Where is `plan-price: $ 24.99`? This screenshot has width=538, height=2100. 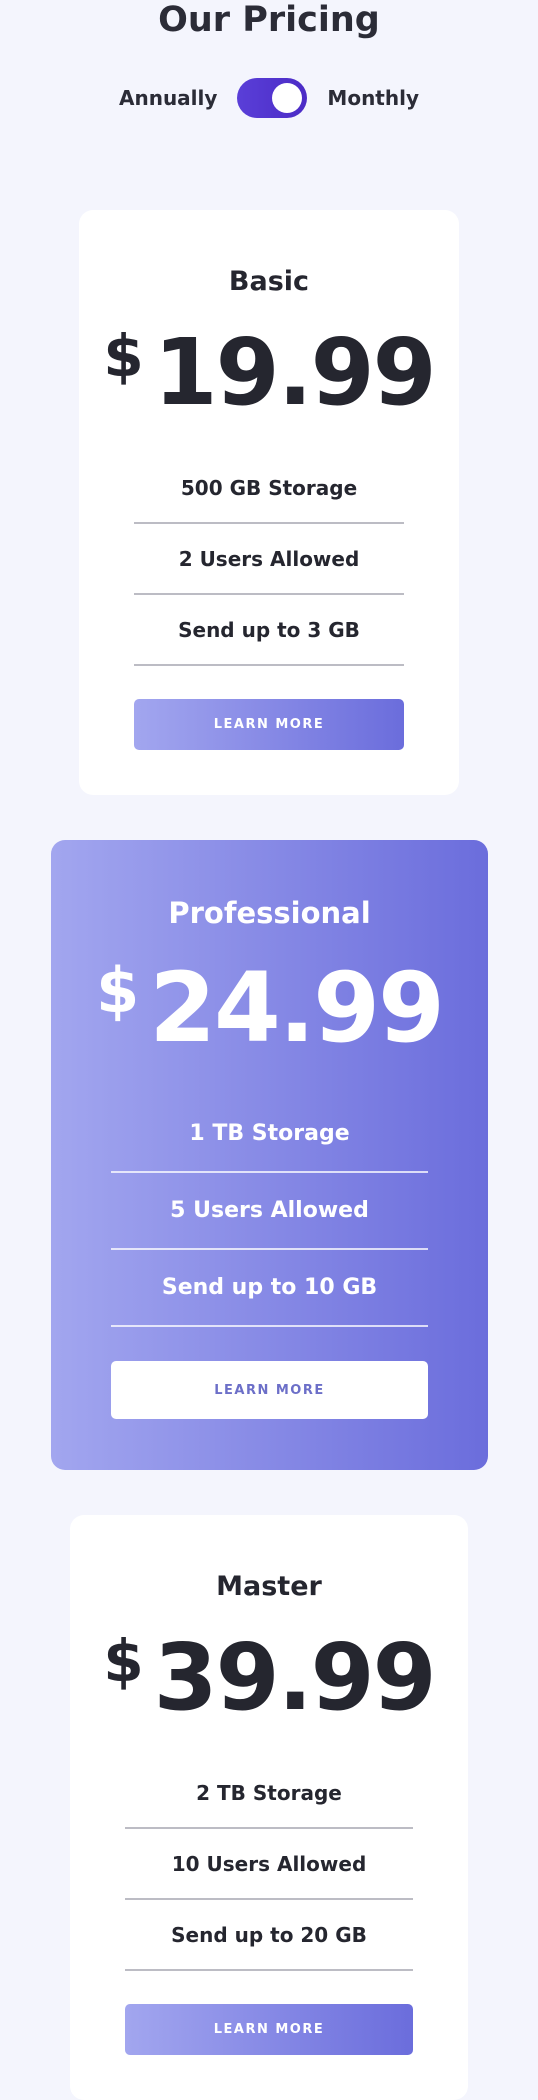
plan-price: $ 24.99 is located at coordinates (269, 1008).